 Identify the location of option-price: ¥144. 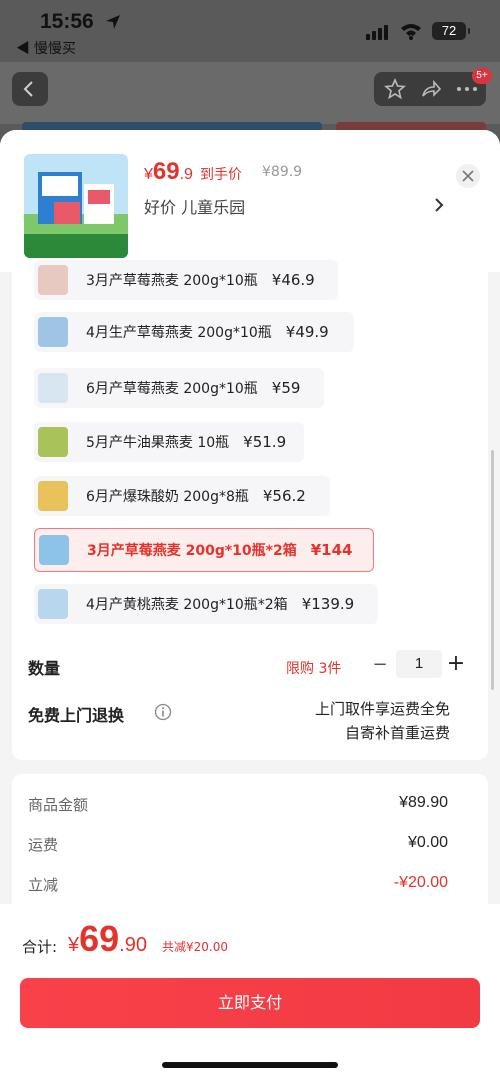
(331, 550).